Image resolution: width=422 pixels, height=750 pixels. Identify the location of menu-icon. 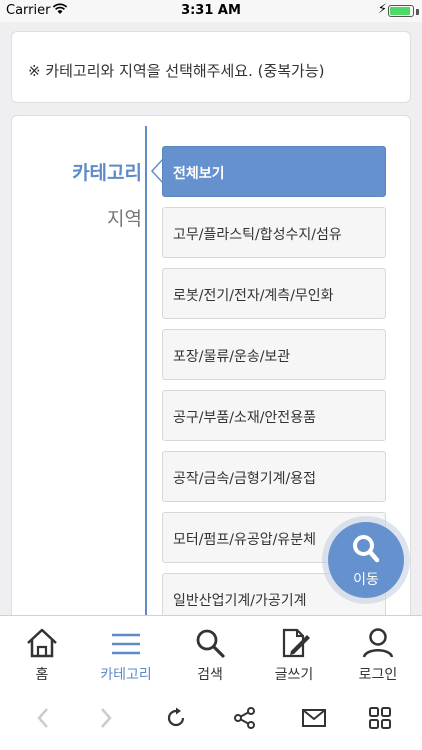
(126, 644).